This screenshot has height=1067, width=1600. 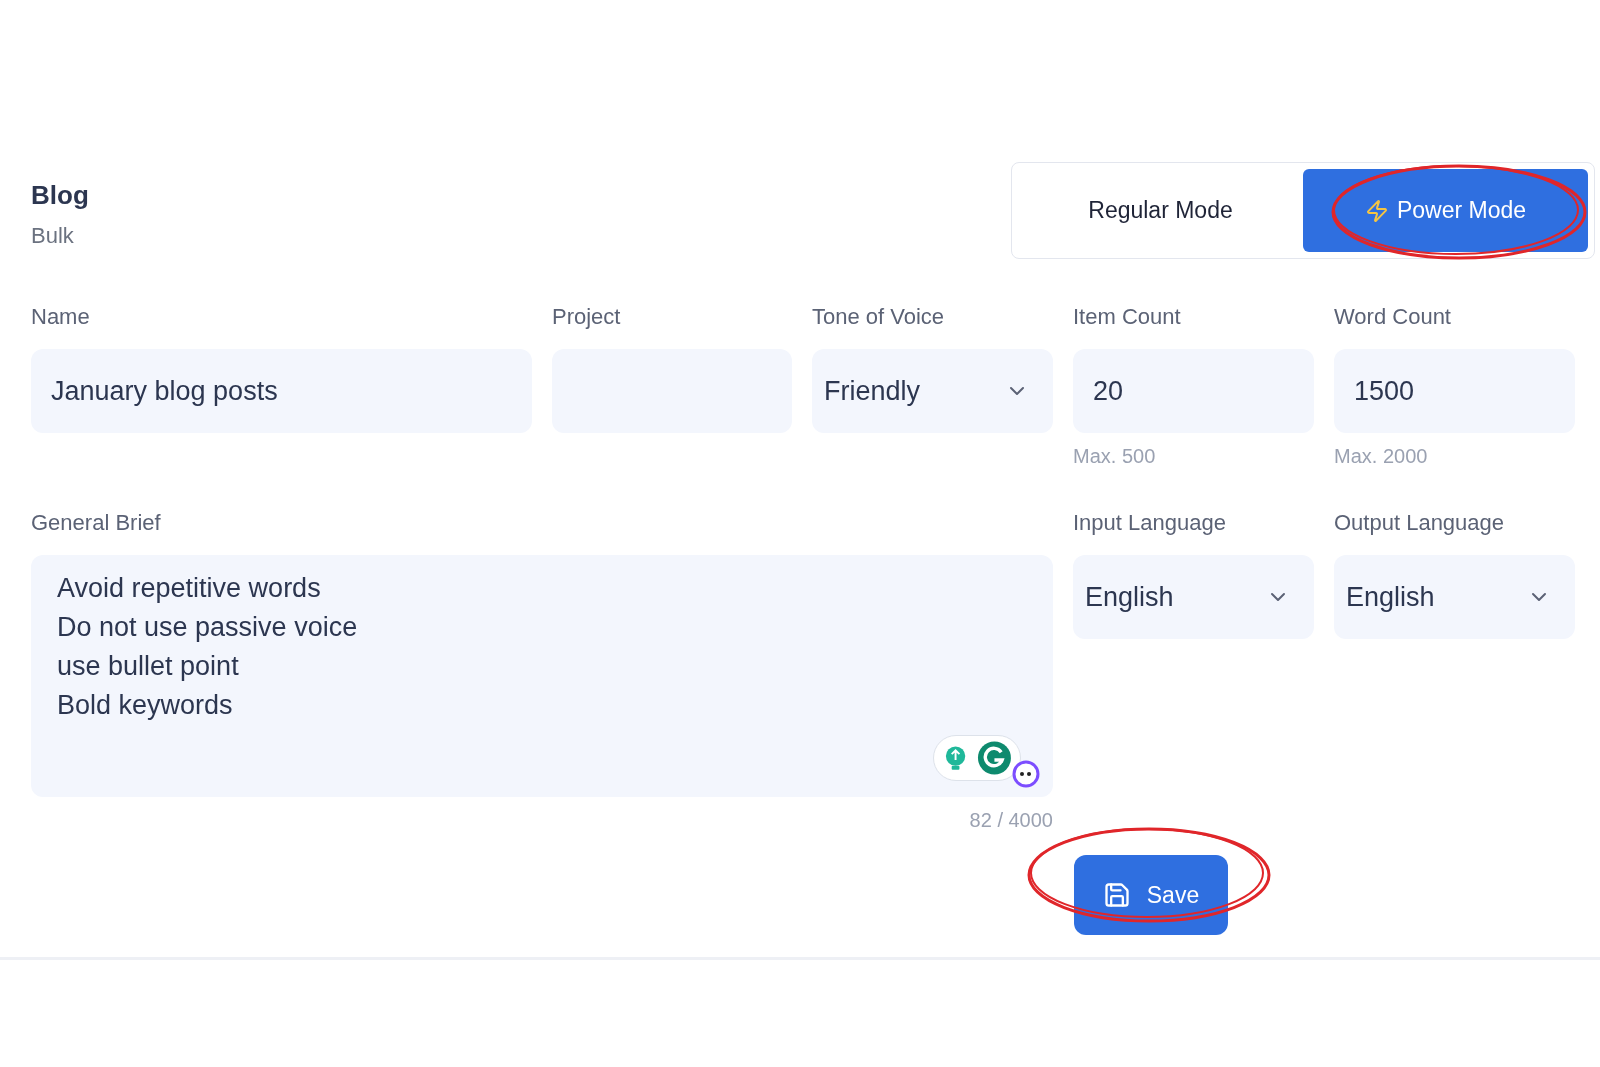 I want to click on input-field: January blog posts, so click(x=281, y=391).